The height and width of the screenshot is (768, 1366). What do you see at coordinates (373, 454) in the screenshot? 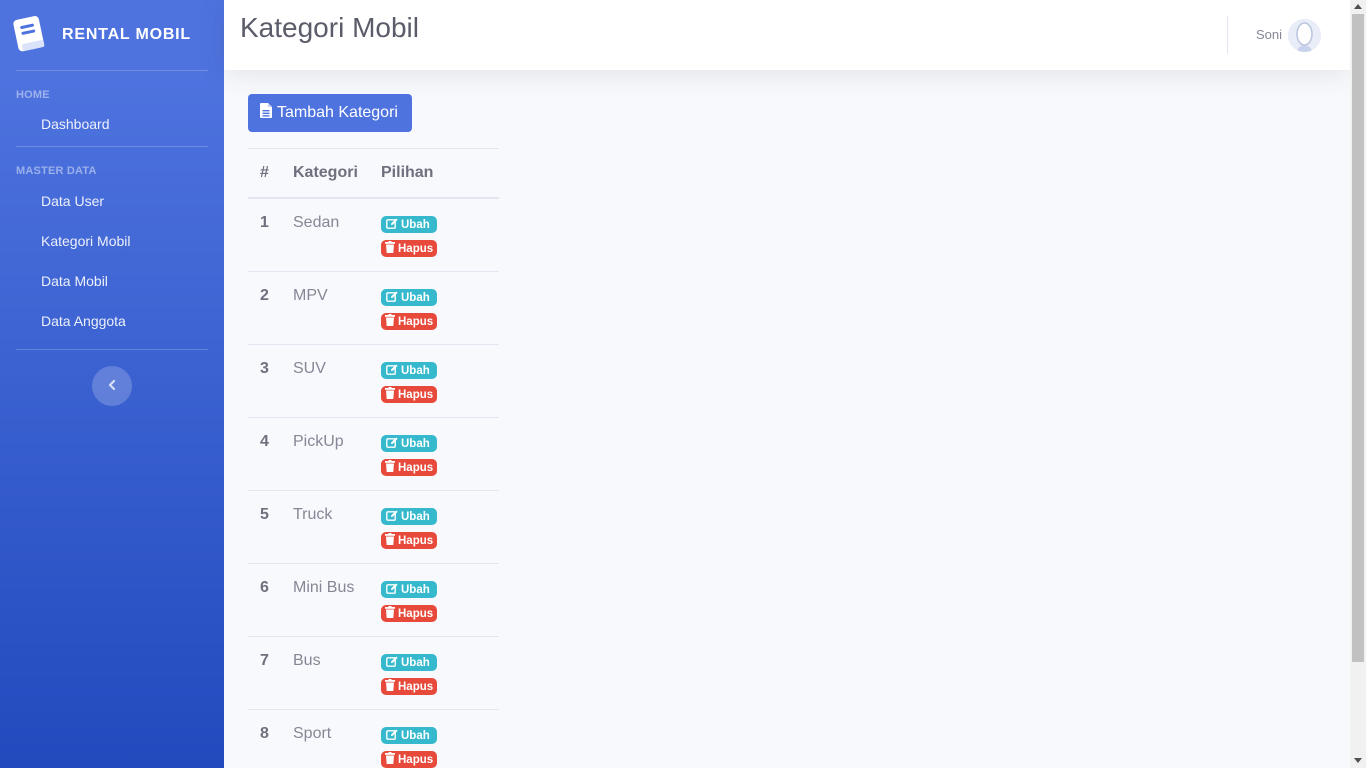
I see `table-row: 4 PickUp Ubah Hapus` at bounding box center [373, 454].